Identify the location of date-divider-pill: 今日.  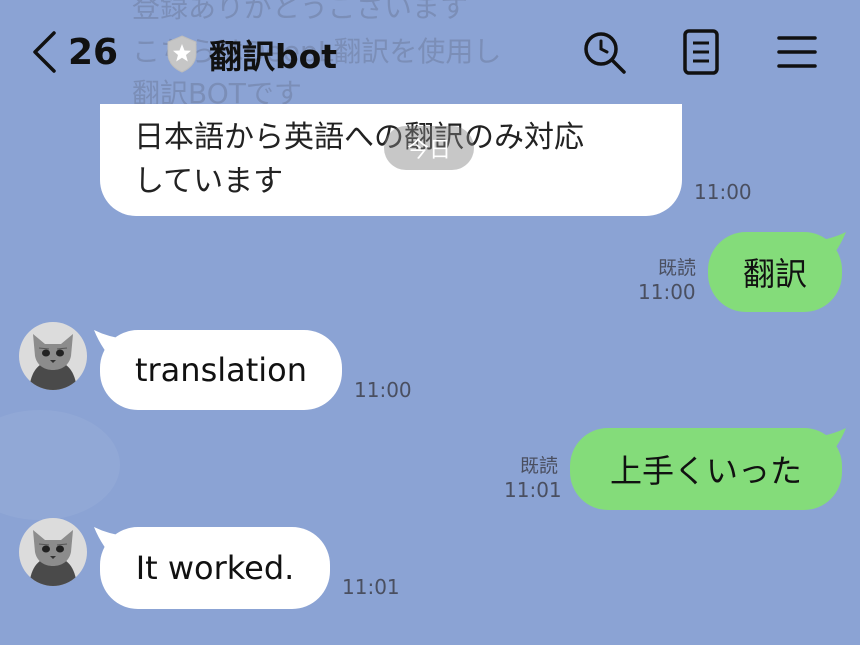
(429, 148).